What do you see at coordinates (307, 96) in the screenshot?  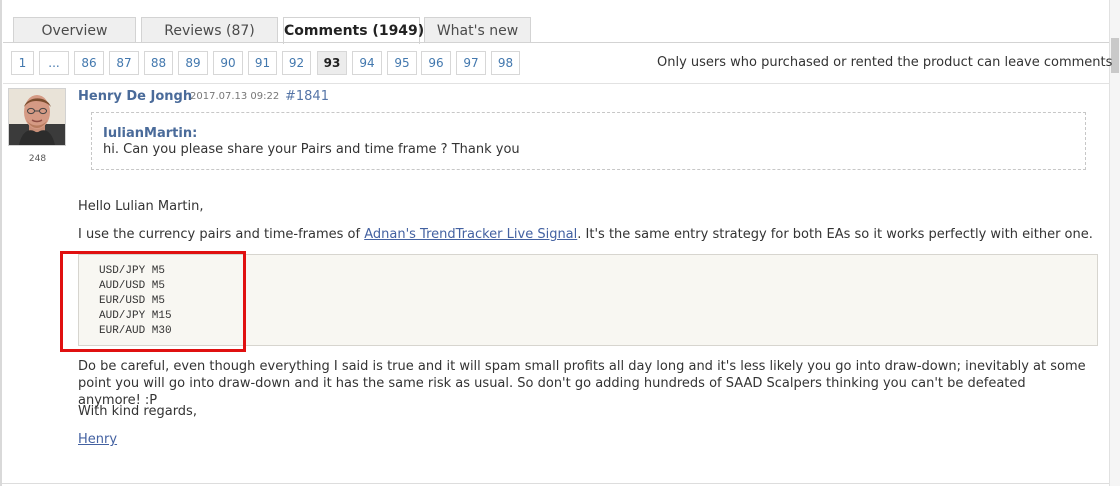 I see `comment-permalink: #1841` at bounding box center [307, 96].